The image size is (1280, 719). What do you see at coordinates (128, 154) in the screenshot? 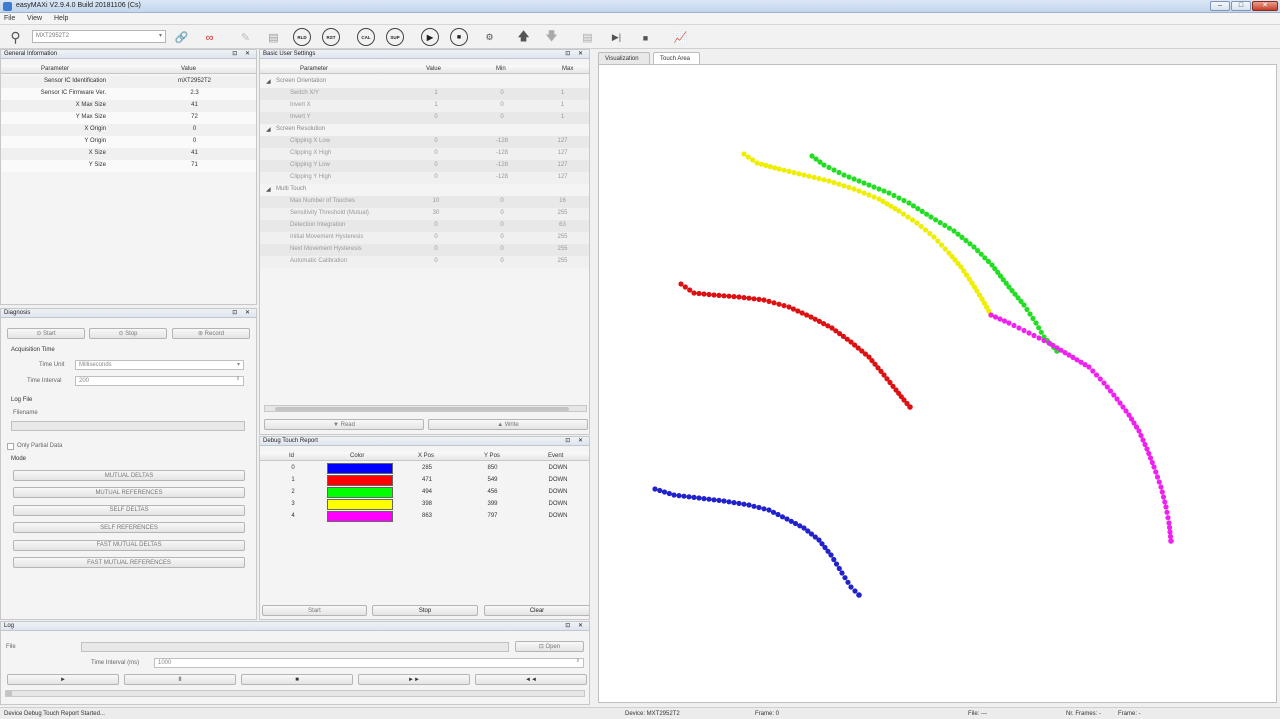
I see `table-row: X Size 41` at bounding box center [128, 154].